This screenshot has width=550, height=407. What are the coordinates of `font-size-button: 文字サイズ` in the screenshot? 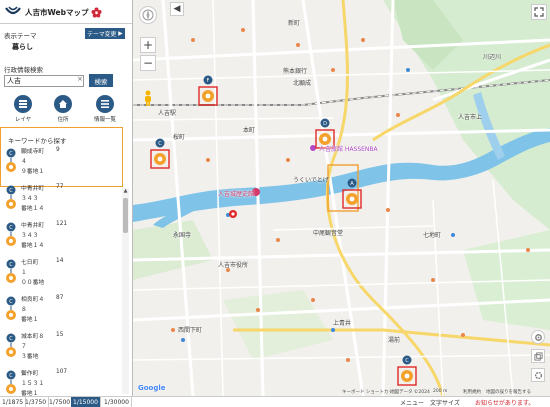 It's located at (445, 402).